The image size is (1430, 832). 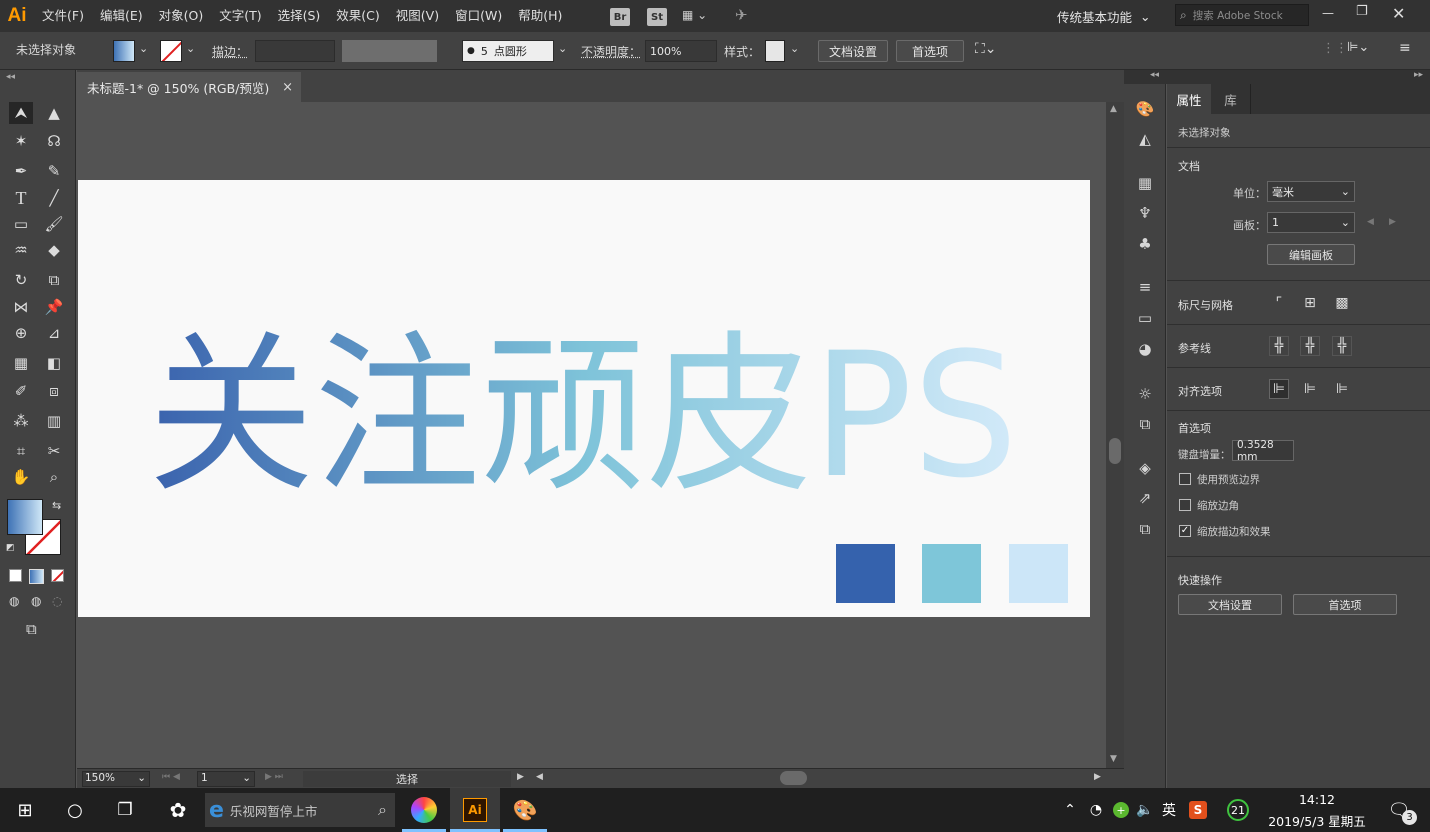 I want to click on menu-file: 文件(F), so click(x=63, y=16).